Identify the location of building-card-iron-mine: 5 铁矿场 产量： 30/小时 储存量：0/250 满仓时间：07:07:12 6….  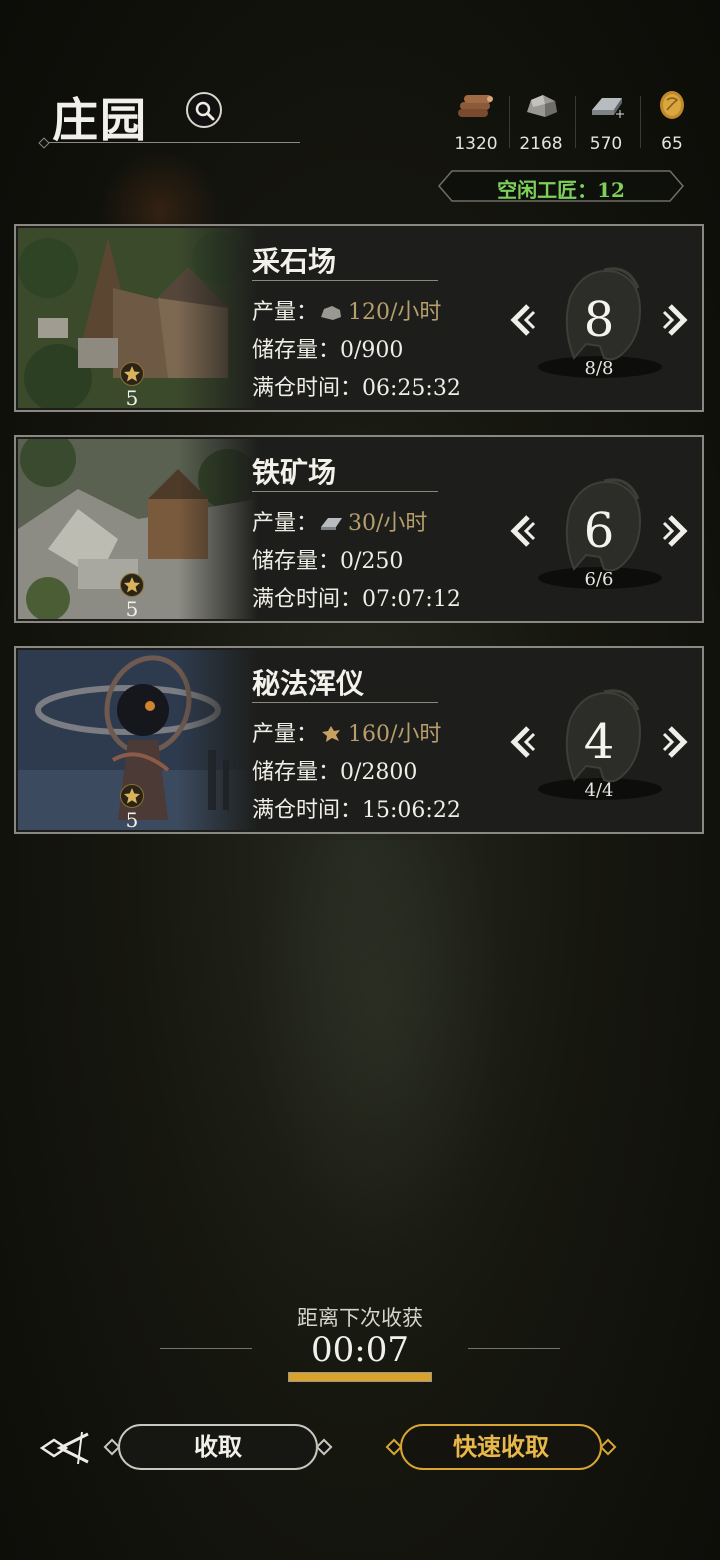
(359, 529).